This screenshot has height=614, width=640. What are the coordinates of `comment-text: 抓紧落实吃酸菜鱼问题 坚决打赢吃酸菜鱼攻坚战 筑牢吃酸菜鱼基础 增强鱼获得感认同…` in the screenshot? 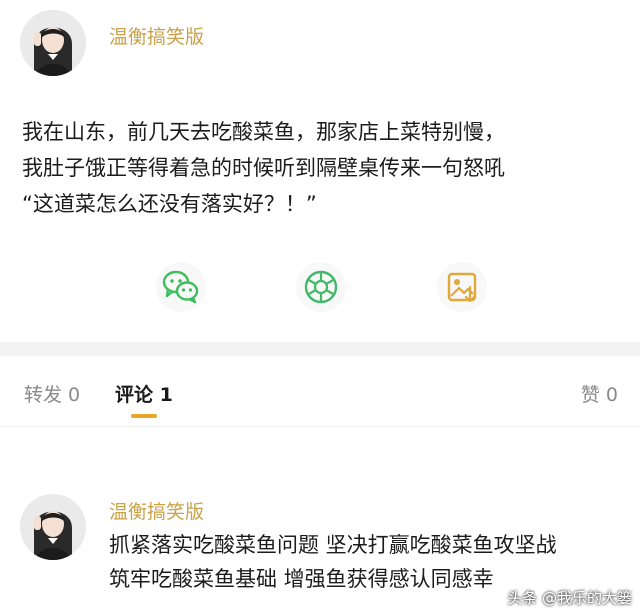 It's located at (369, 562).